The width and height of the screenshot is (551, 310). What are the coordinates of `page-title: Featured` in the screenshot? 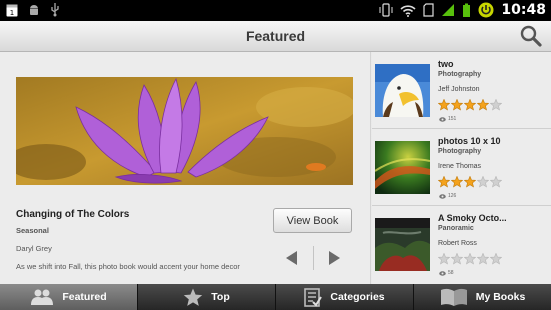 It's located at (275, 36).